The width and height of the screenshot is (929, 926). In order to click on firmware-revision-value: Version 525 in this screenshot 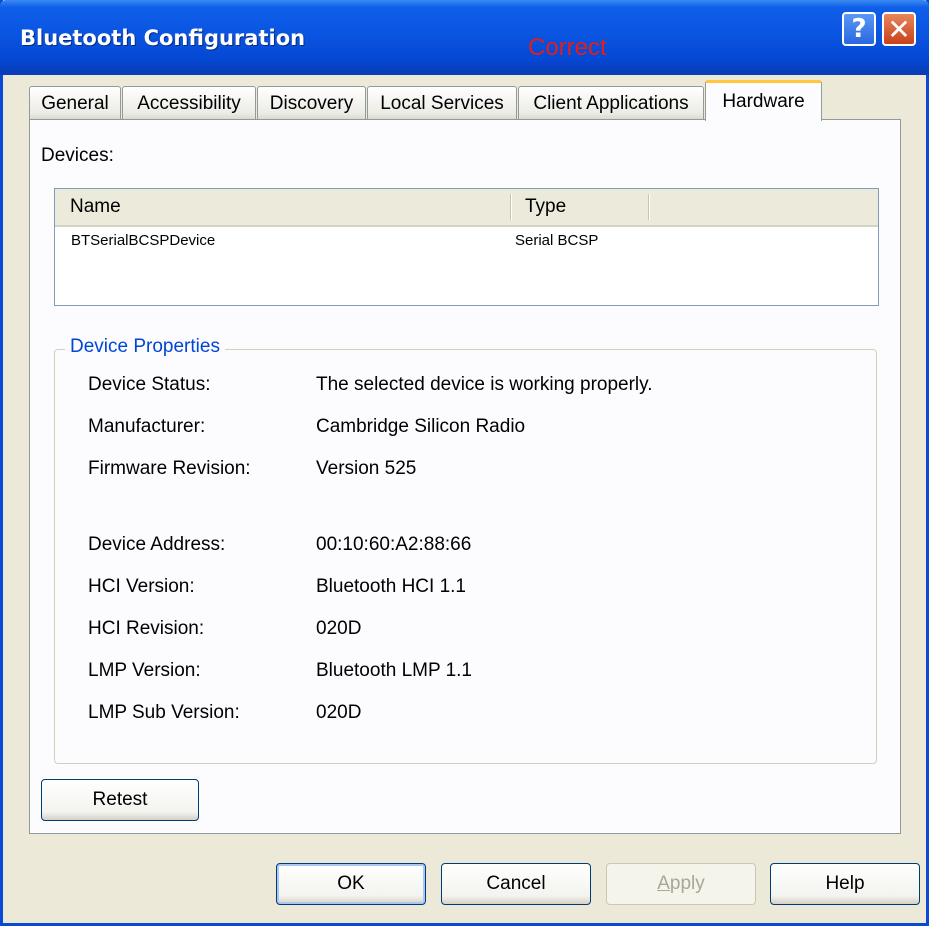, I will do `click(366, 468)`.